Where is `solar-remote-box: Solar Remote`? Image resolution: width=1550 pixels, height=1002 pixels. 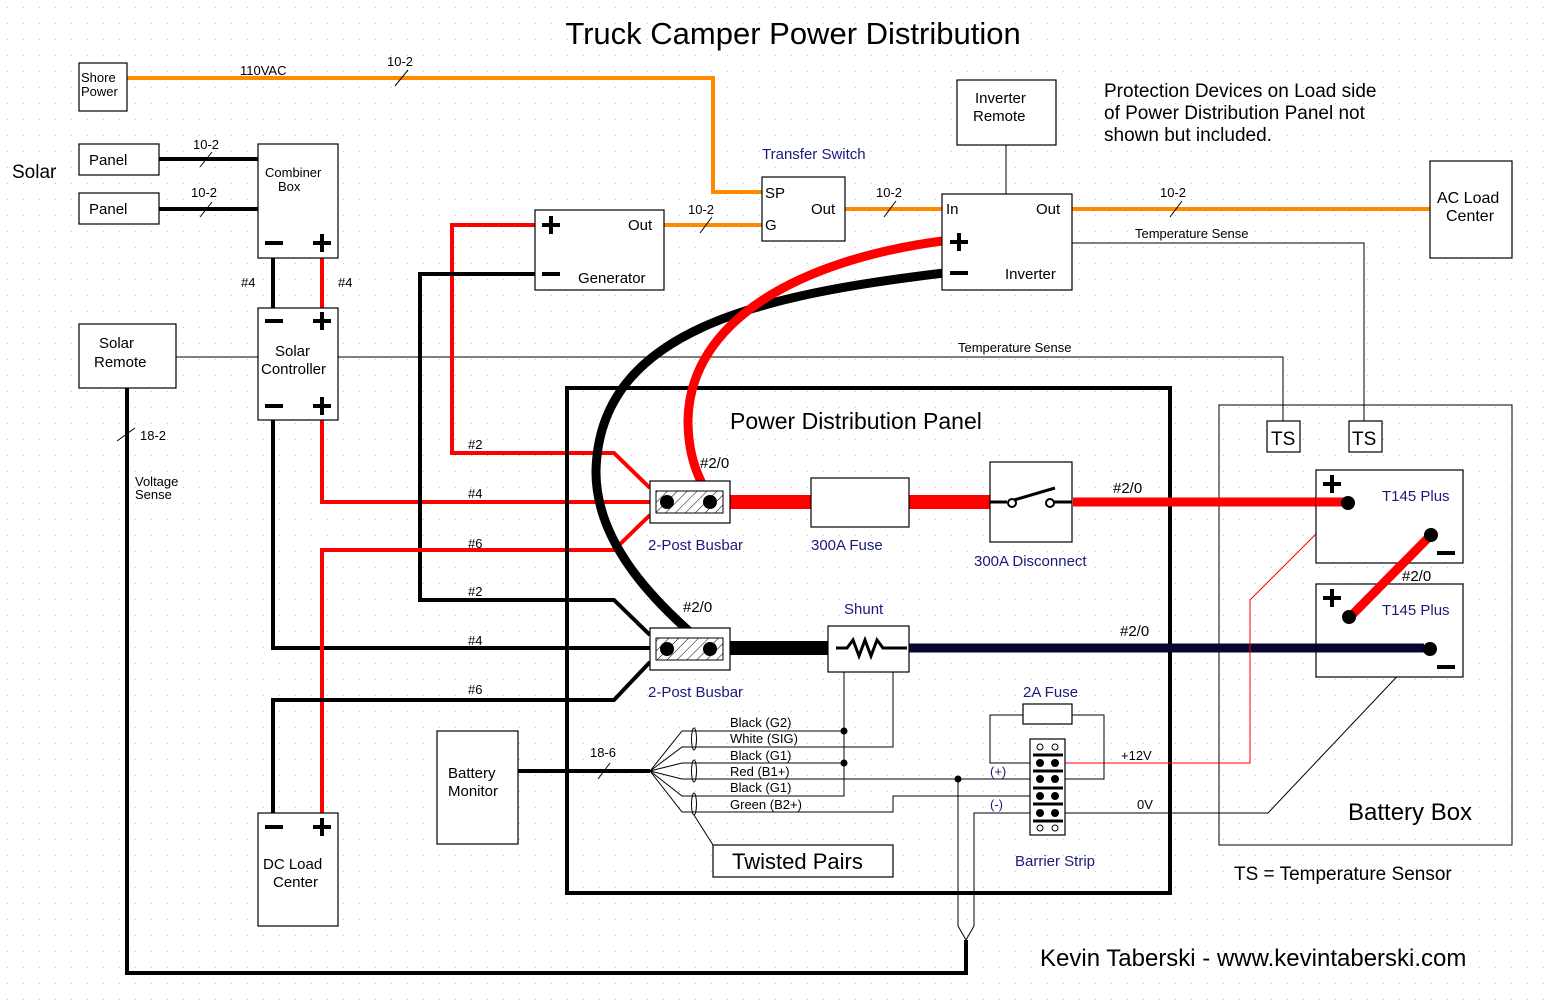 solar-remote-box: Solar Remote is located at coordinates (127, 356).